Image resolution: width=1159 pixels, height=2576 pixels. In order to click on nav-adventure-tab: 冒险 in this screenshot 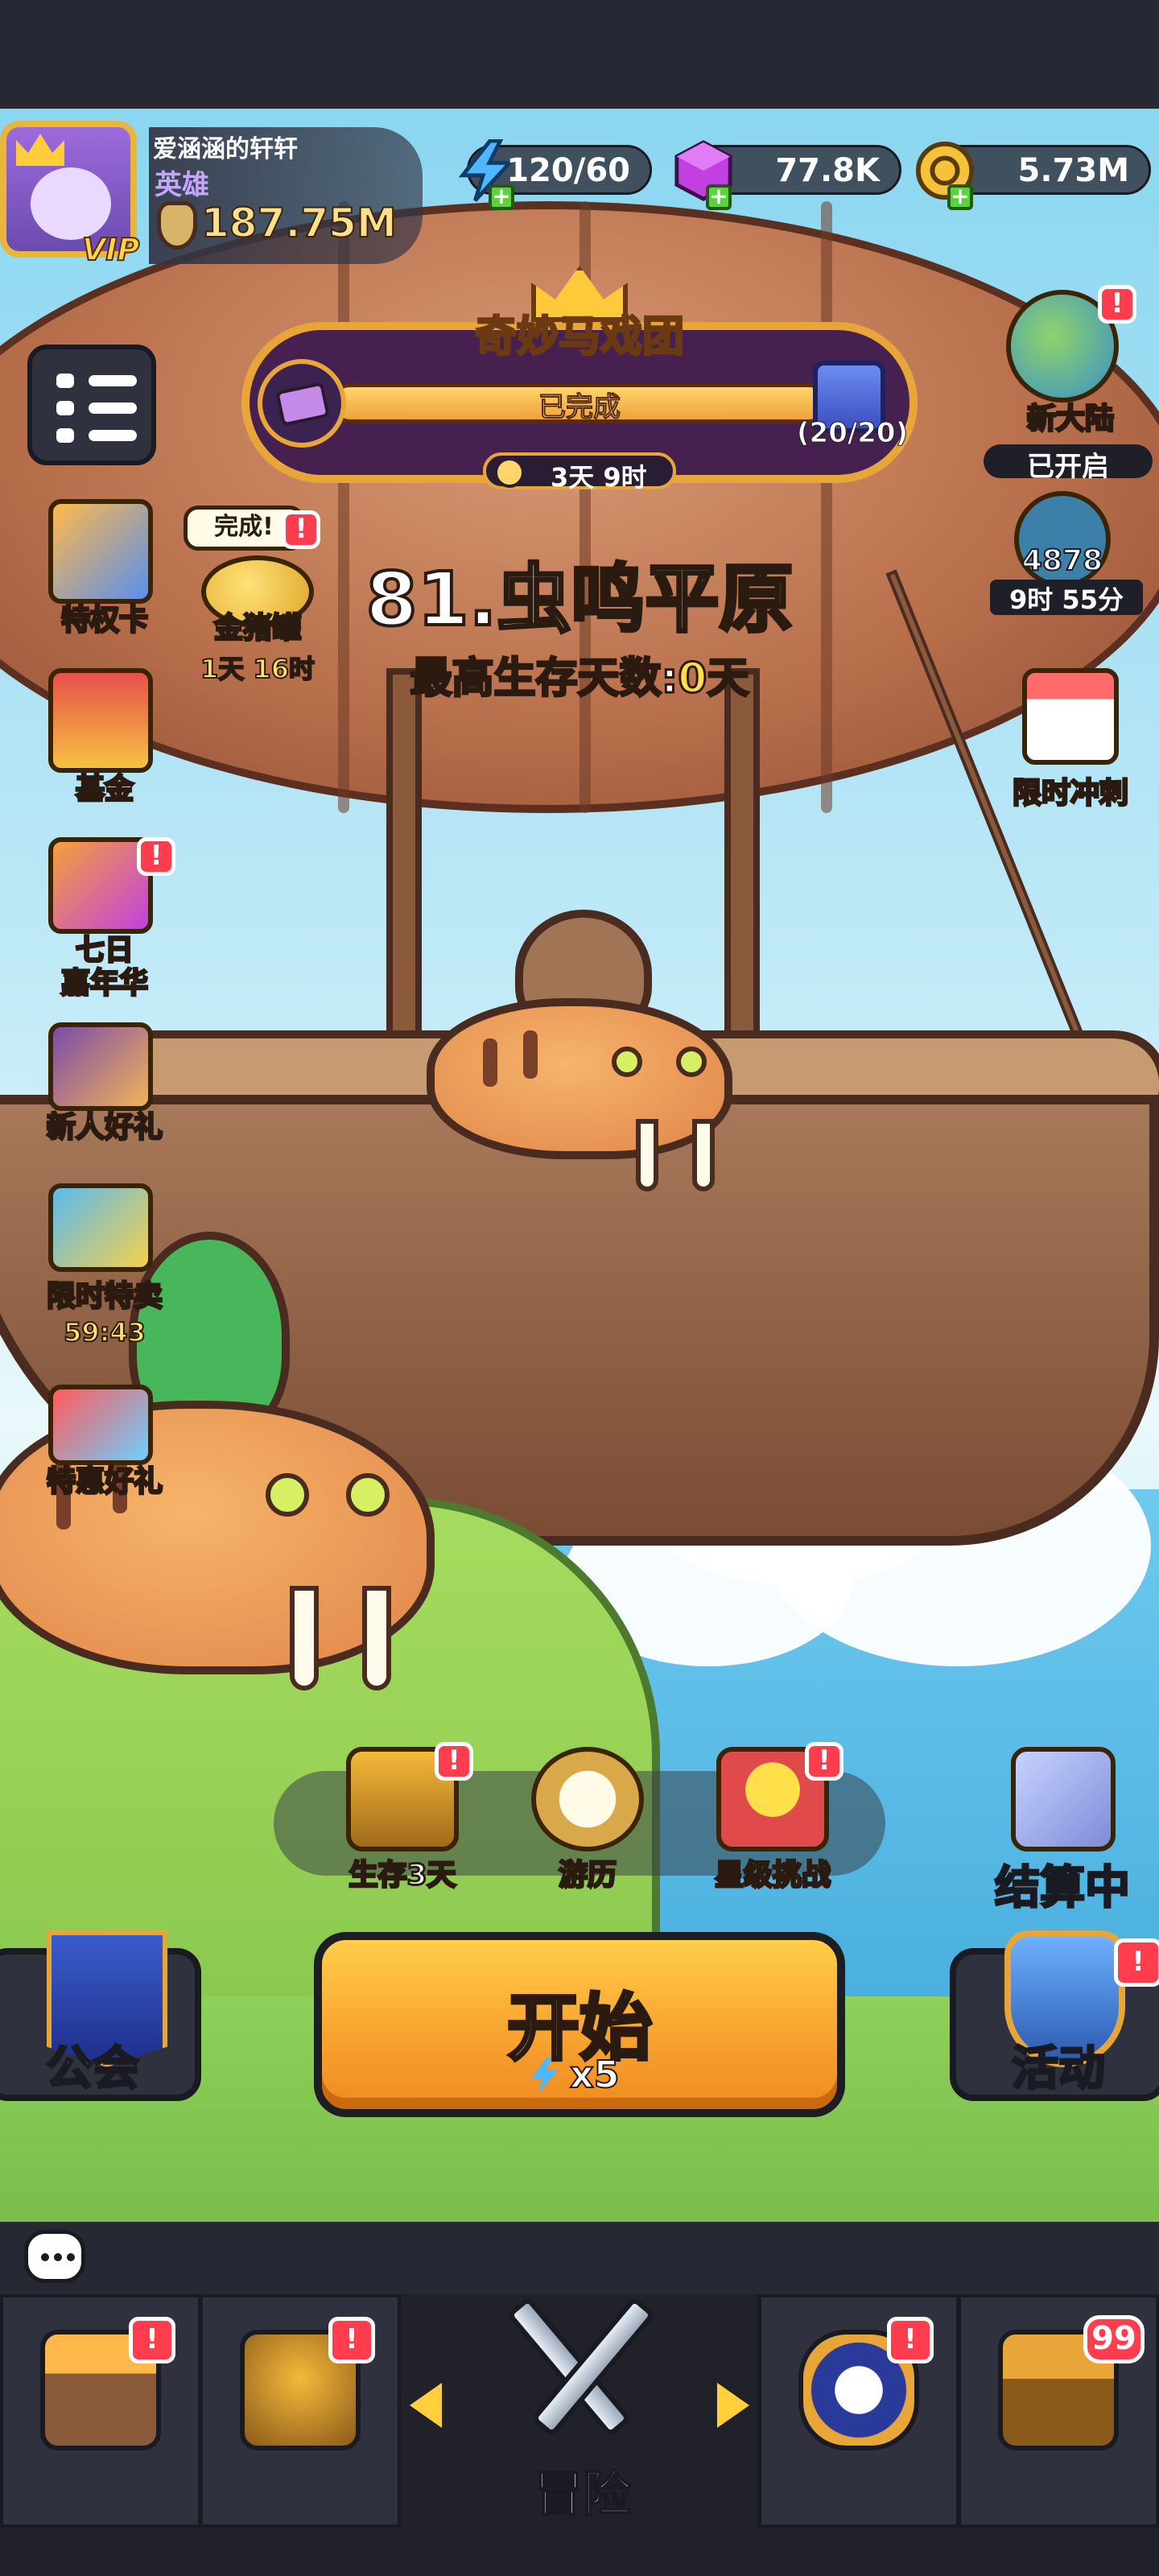, I will do `click(579, 2411)`.